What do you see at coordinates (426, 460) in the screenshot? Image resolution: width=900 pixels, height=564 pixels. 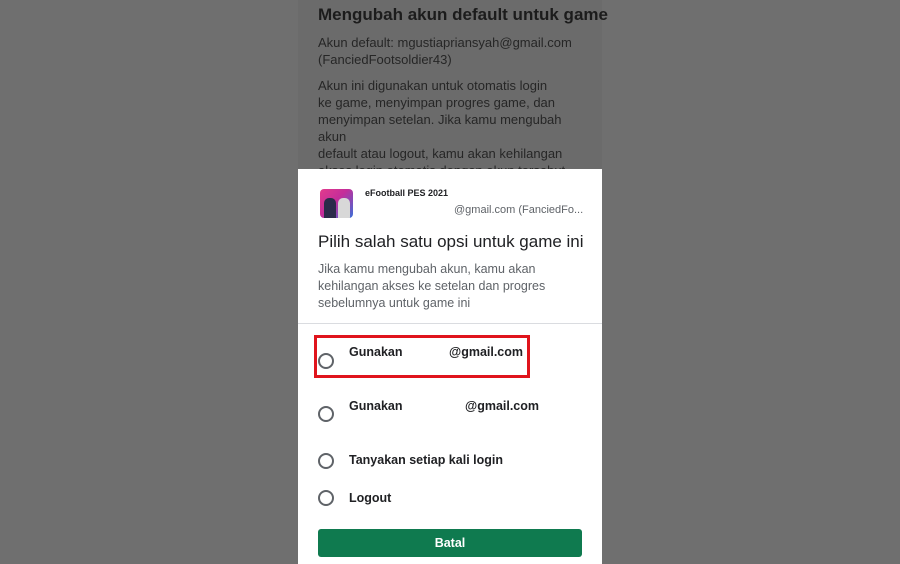 I see `option-label: Tanyakan setiap kali login` at bounding box center [426, 460].